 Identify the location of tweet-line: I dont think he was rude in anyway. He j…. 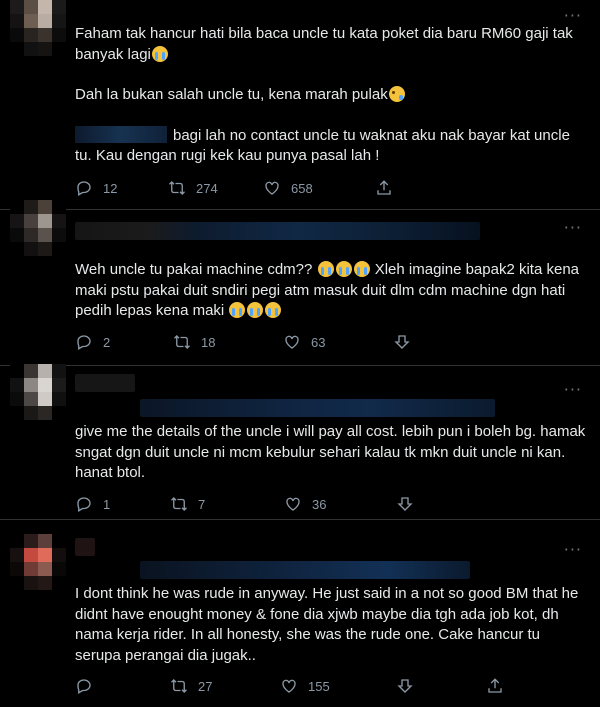
(329, 624).